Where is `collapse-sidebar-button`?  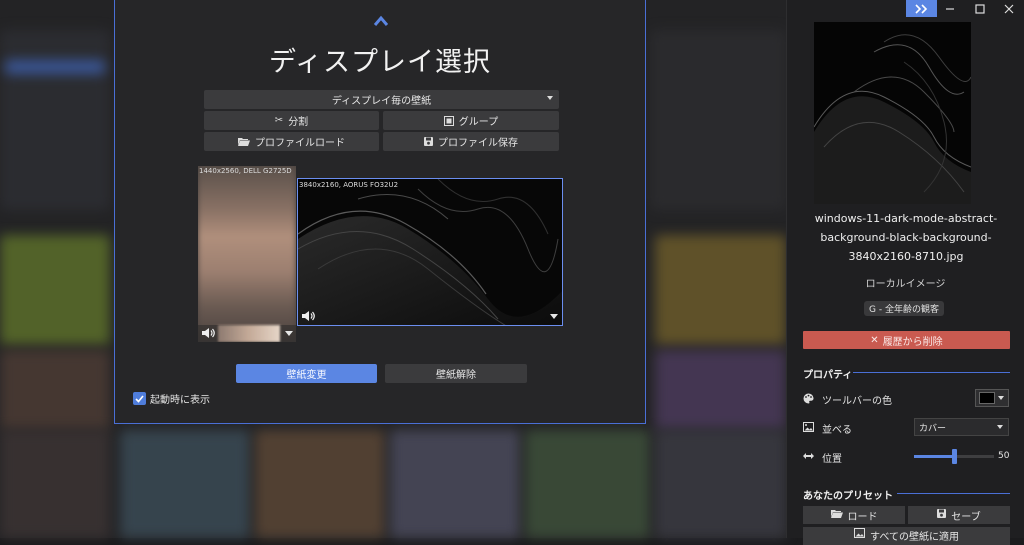
collapse-sidebar-button is located at coordinates (921, 8).